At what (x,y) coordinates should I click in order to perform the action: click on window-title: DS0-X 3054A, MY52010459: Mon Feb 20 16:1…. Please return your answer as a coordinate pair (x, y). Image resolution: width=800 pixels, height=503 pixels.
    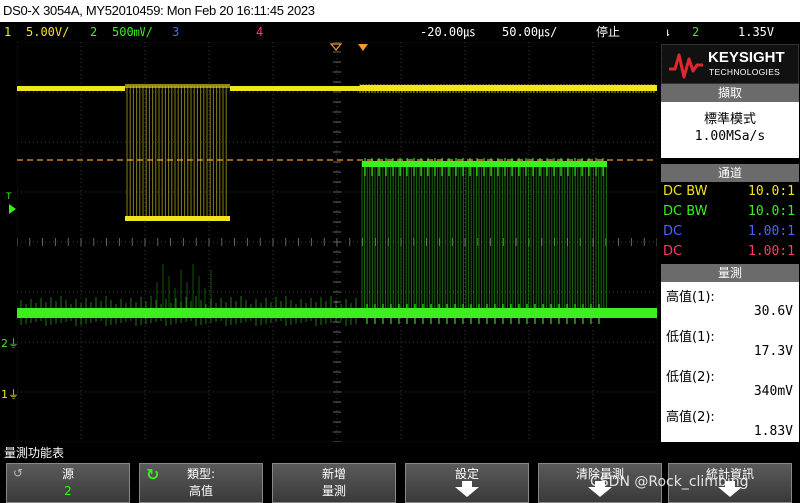
    Looking at the image, I should click on (400, 11).